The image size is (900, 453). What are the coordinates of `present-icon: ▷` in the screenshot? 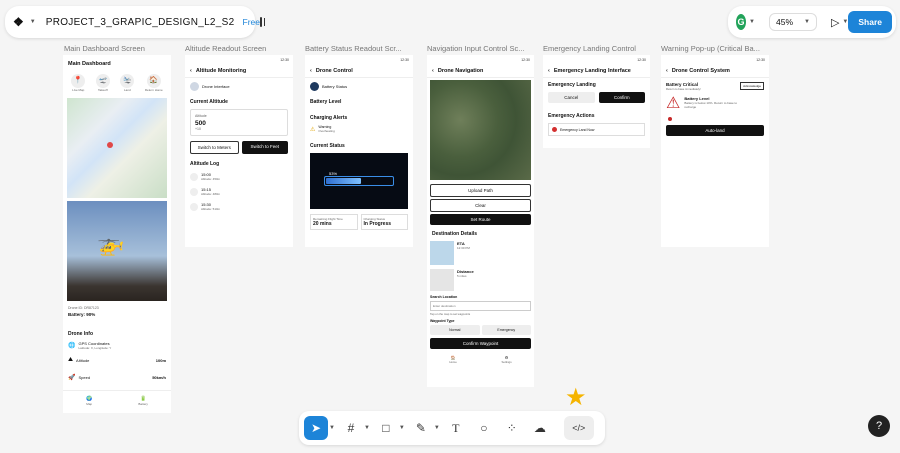 It's located at (835, 22).